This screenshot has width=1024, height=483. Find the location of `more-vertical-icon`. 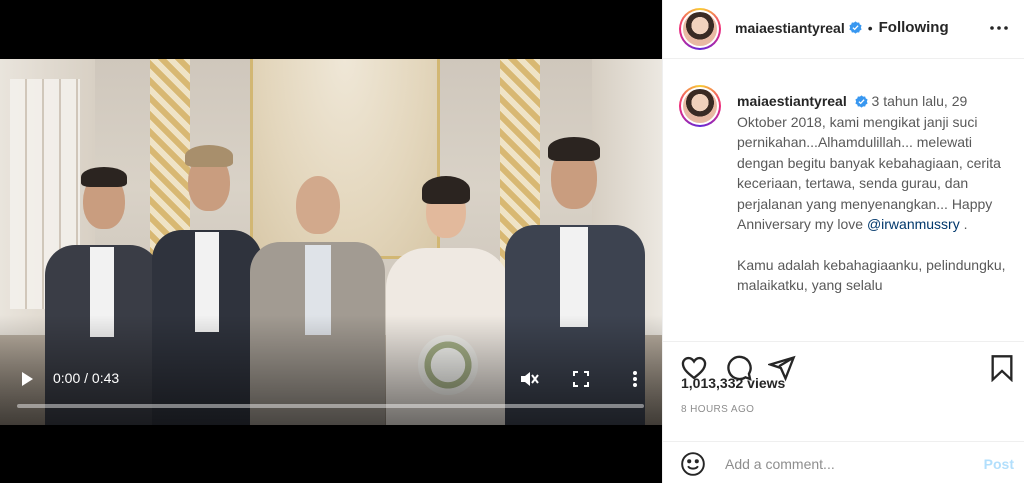

more-vertical-icon is located at coordinates (635, 379).